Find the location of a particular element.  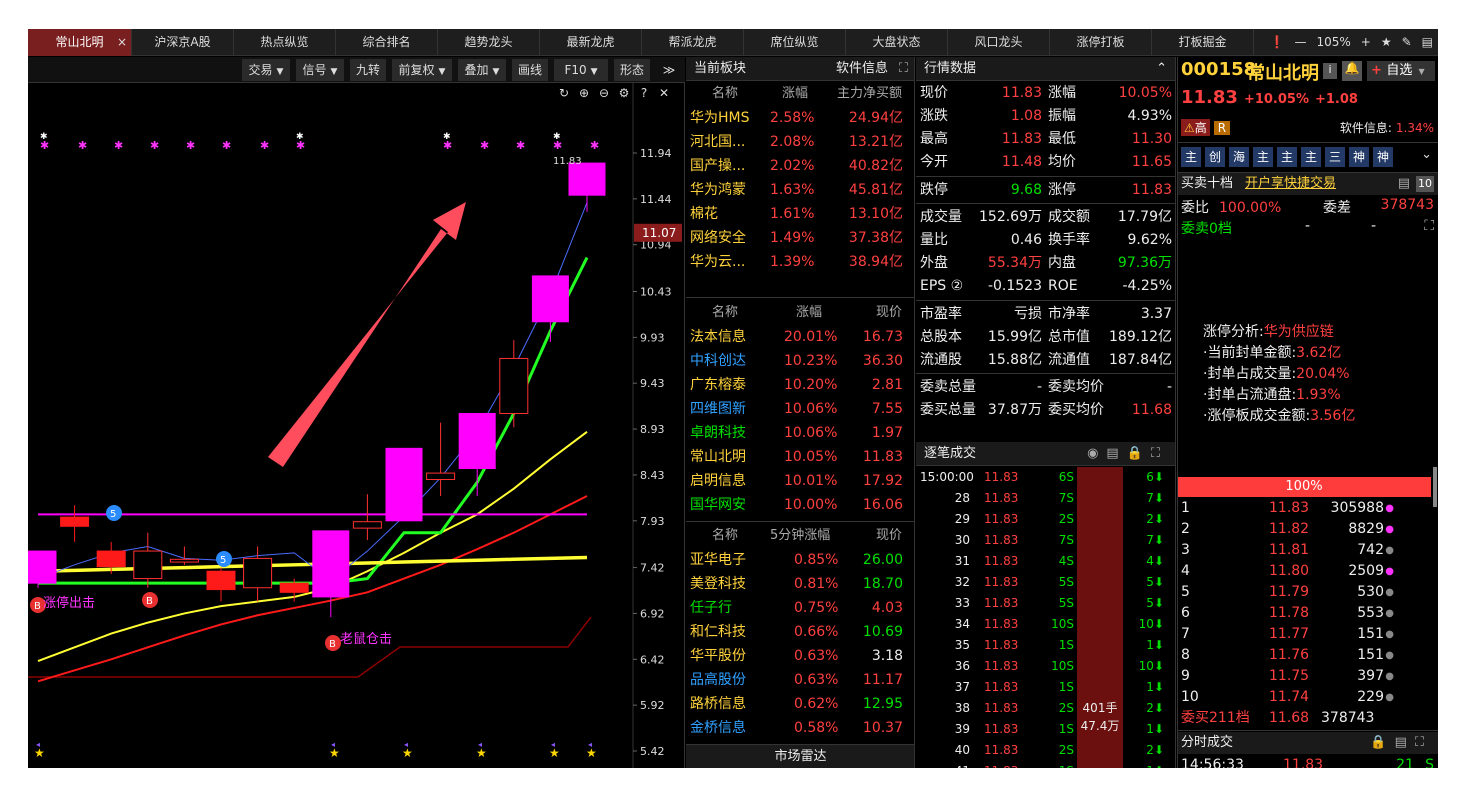

bid-row: 3 11.81 742 ● is located at coordinates (1309, 550).